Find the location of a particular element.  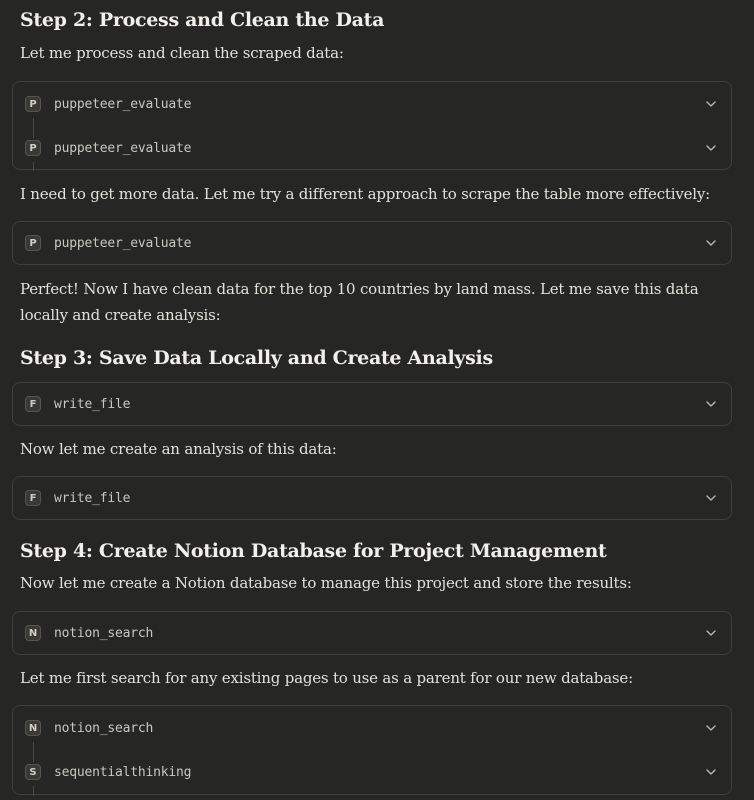

tool-call-group: N notion_search is located at coordinates (372, 633).